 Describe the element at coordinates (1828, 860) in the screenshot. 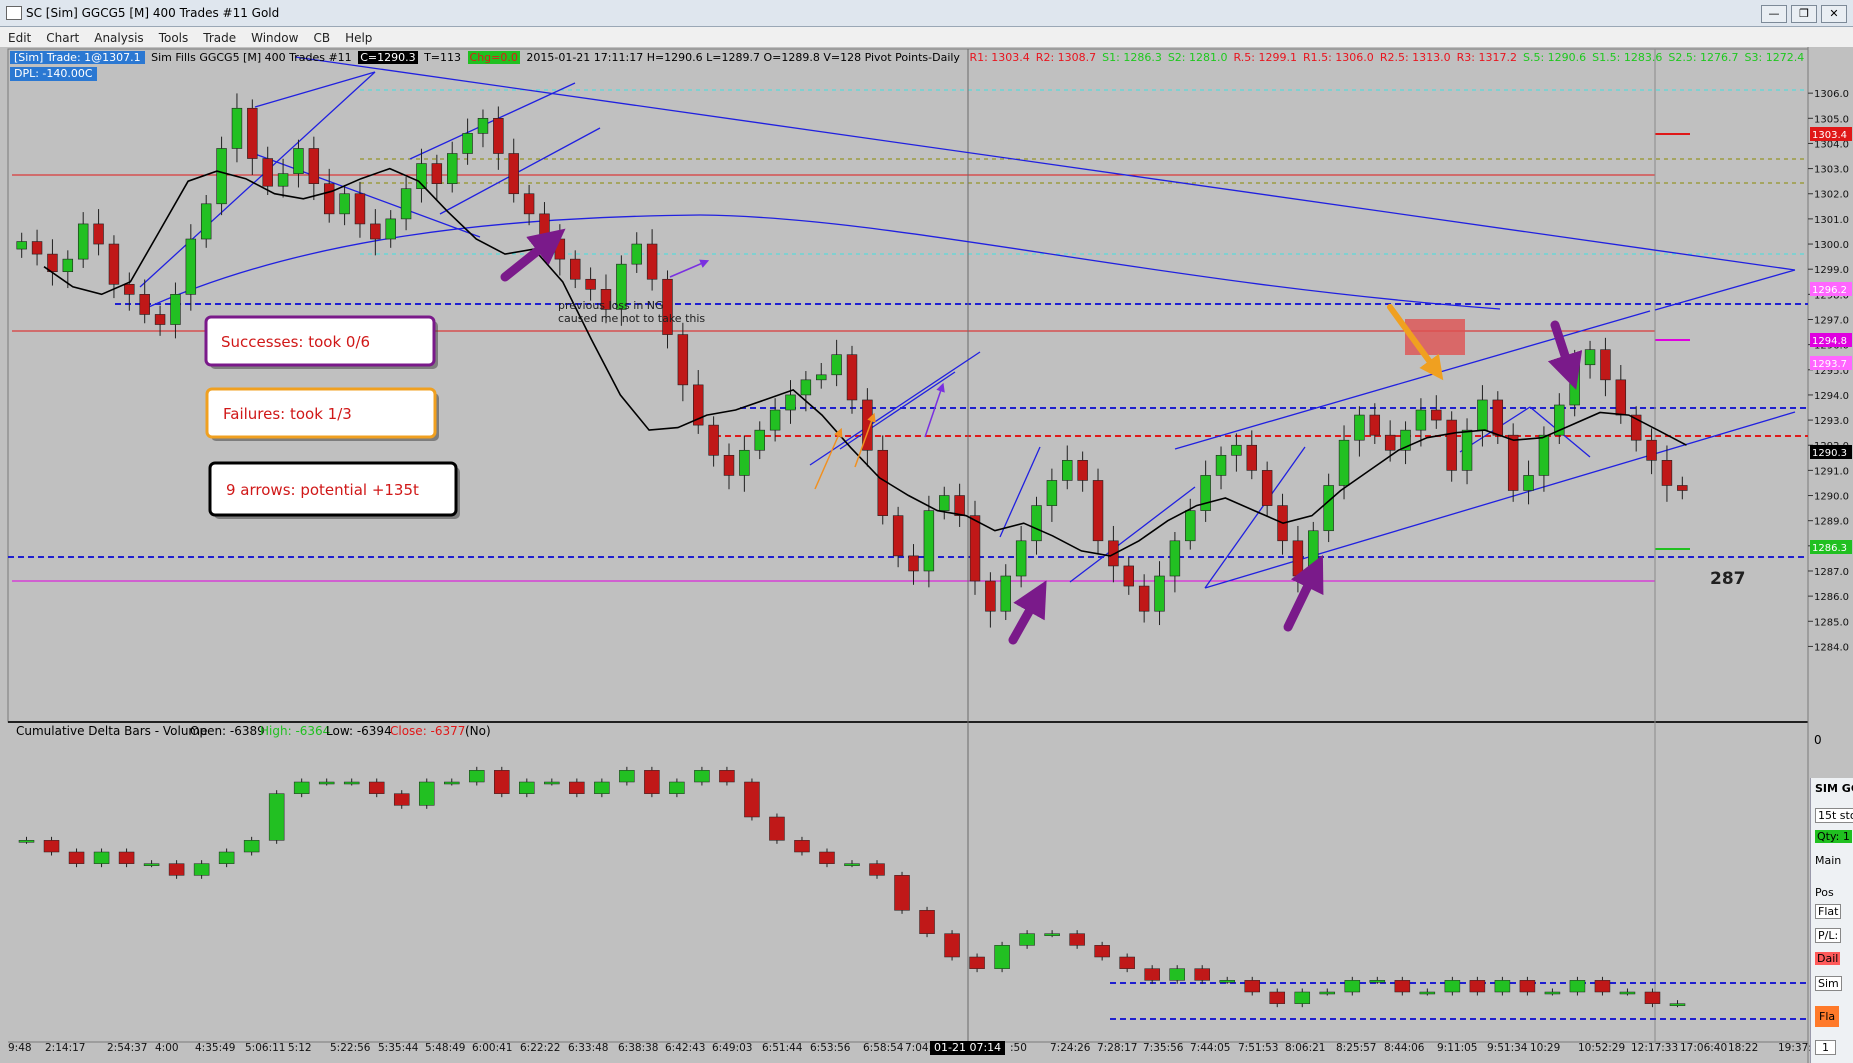

I see `main-tab: Main` at that location.